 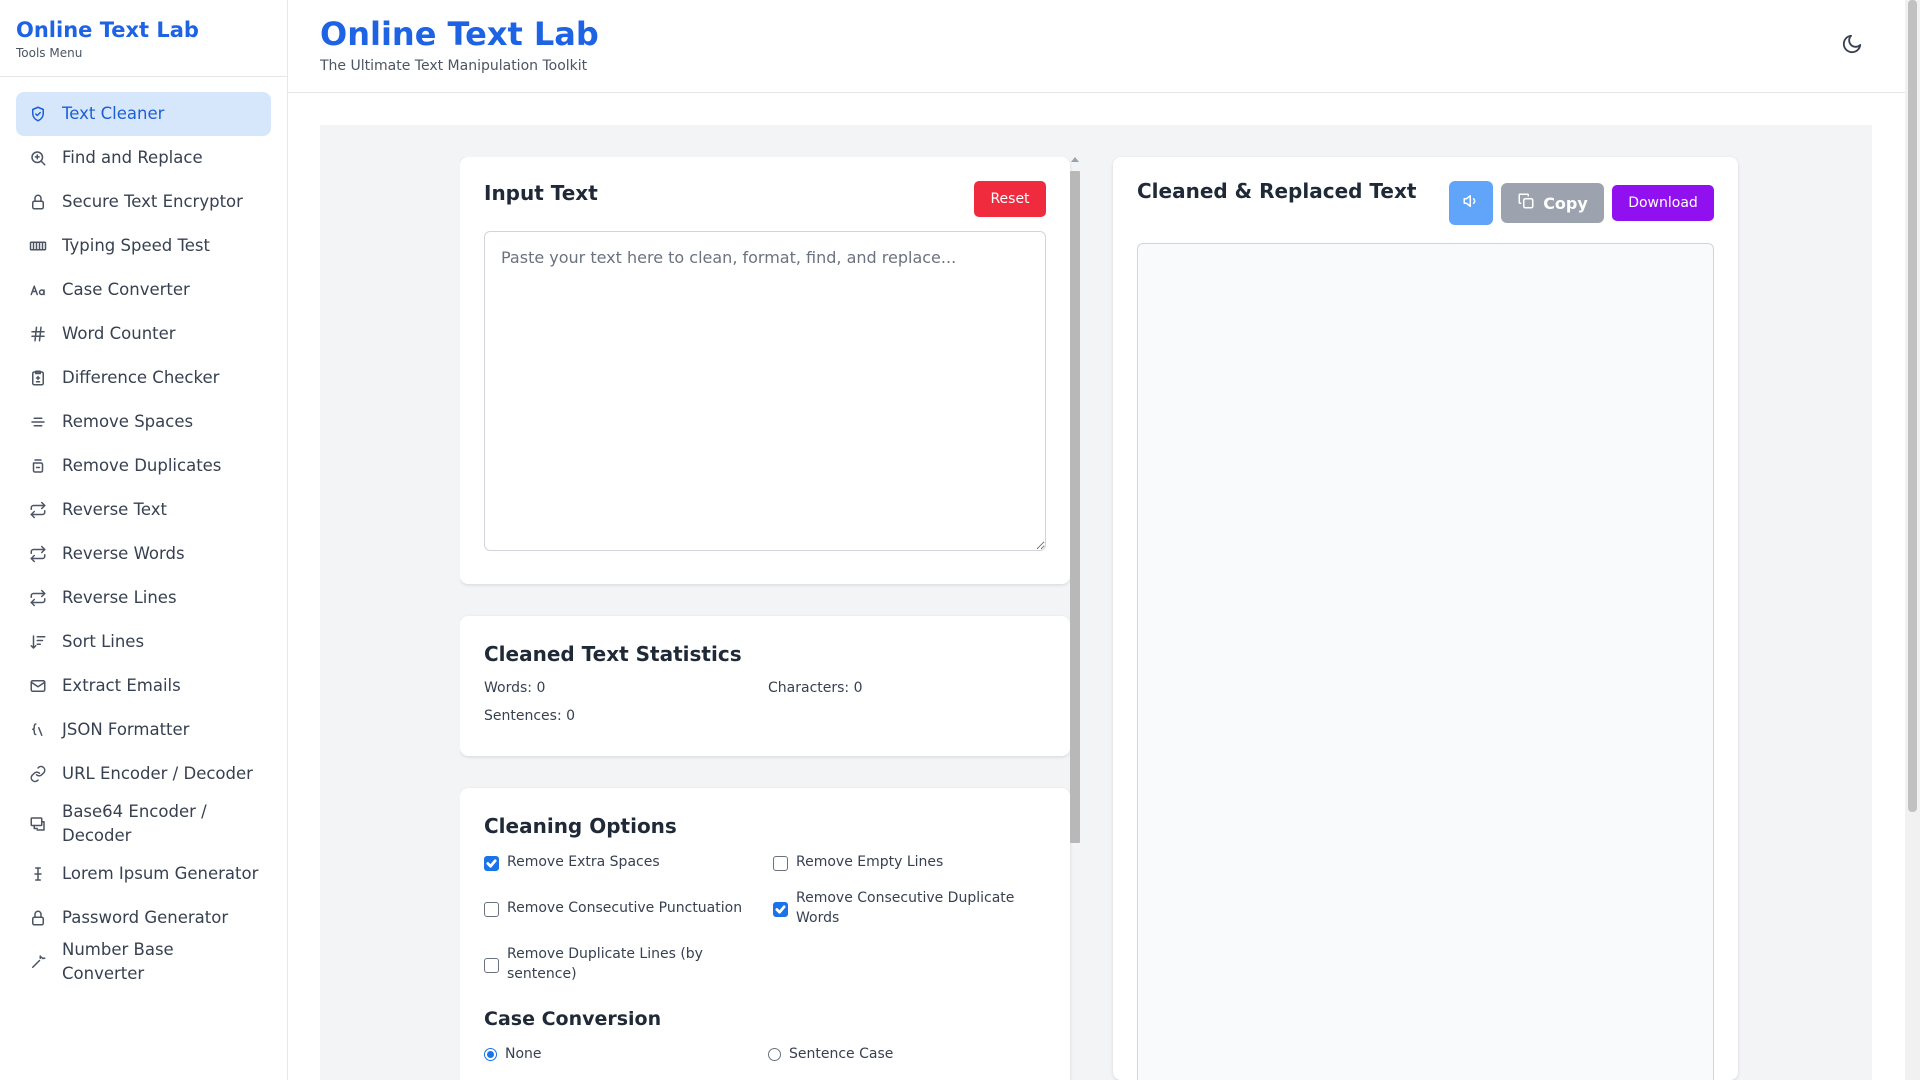 What do you see at coordinates (580, 826) in the screenshot?
I see `options-card-title: Cleaning Options` at bounding box center [580, 826].